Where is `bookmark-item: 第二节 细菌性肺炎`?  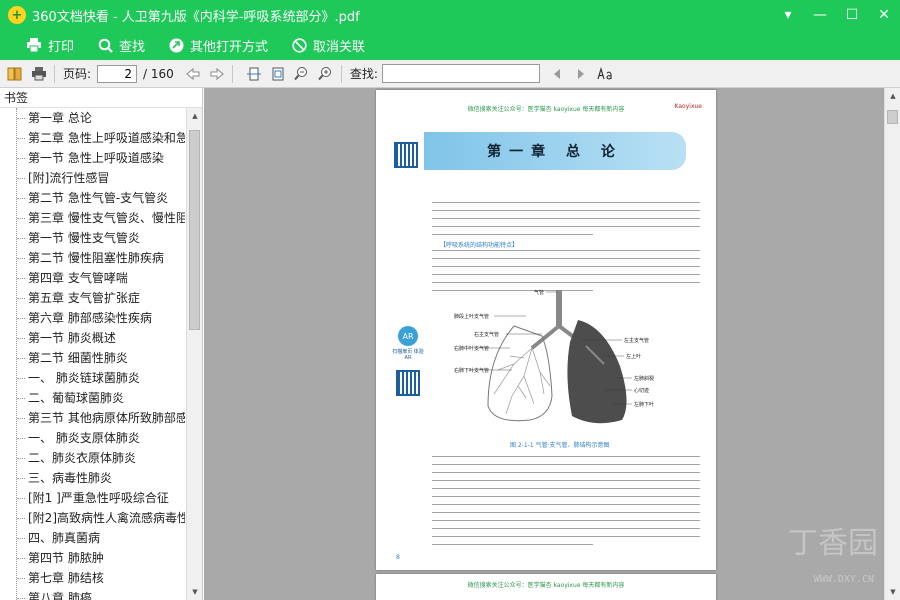 bookmark-item: 第二节 细菌性肺炎 is located at coordinates (92, 358).